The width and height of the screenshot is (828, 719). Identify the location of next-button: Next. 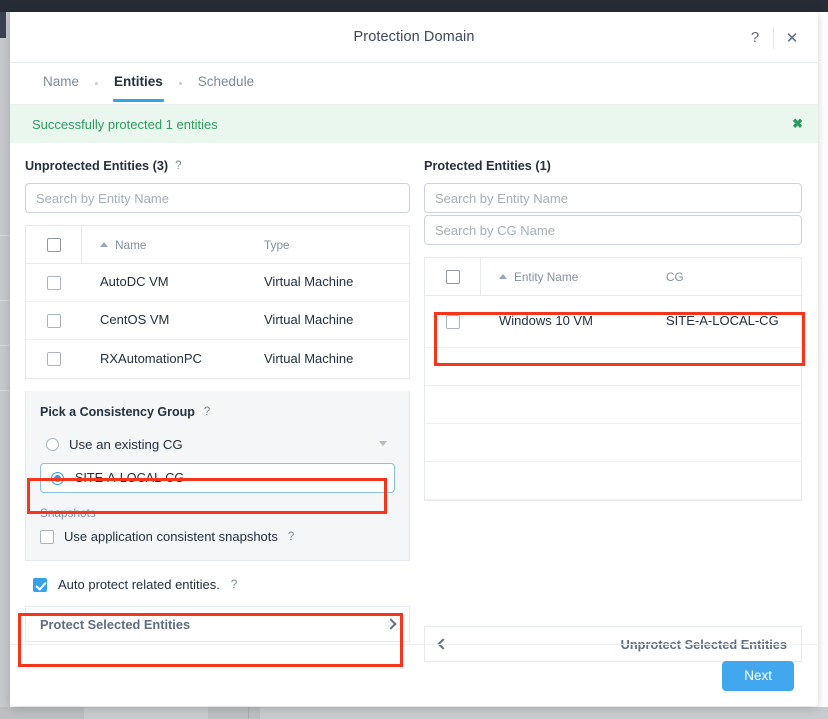
(758, 675).